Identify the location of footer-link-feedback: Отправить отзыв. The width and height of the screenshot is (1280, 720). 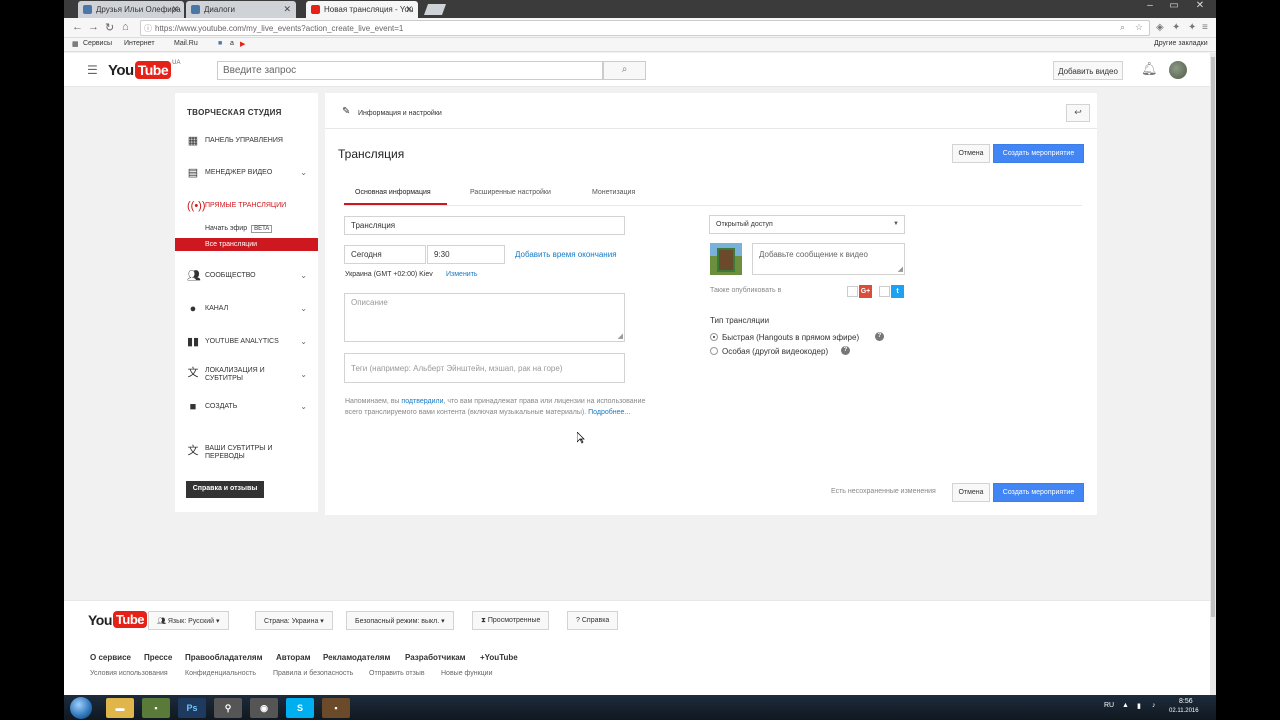
(397, 673).